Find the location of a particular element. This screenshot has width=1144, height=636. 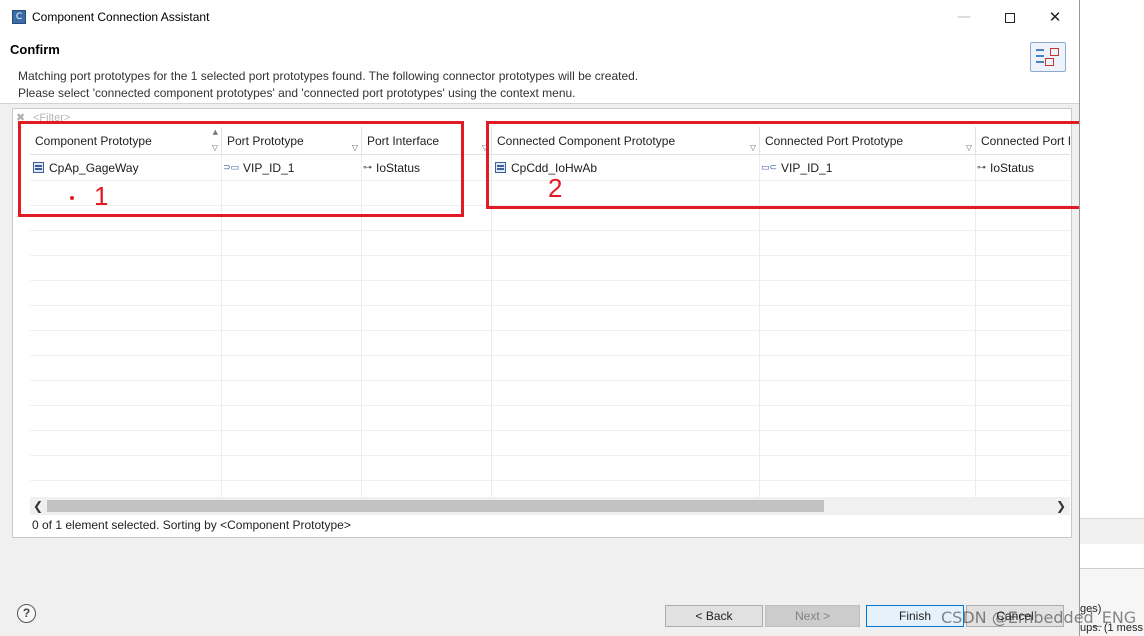

annotation-dot is located at coordinates (72, 198).